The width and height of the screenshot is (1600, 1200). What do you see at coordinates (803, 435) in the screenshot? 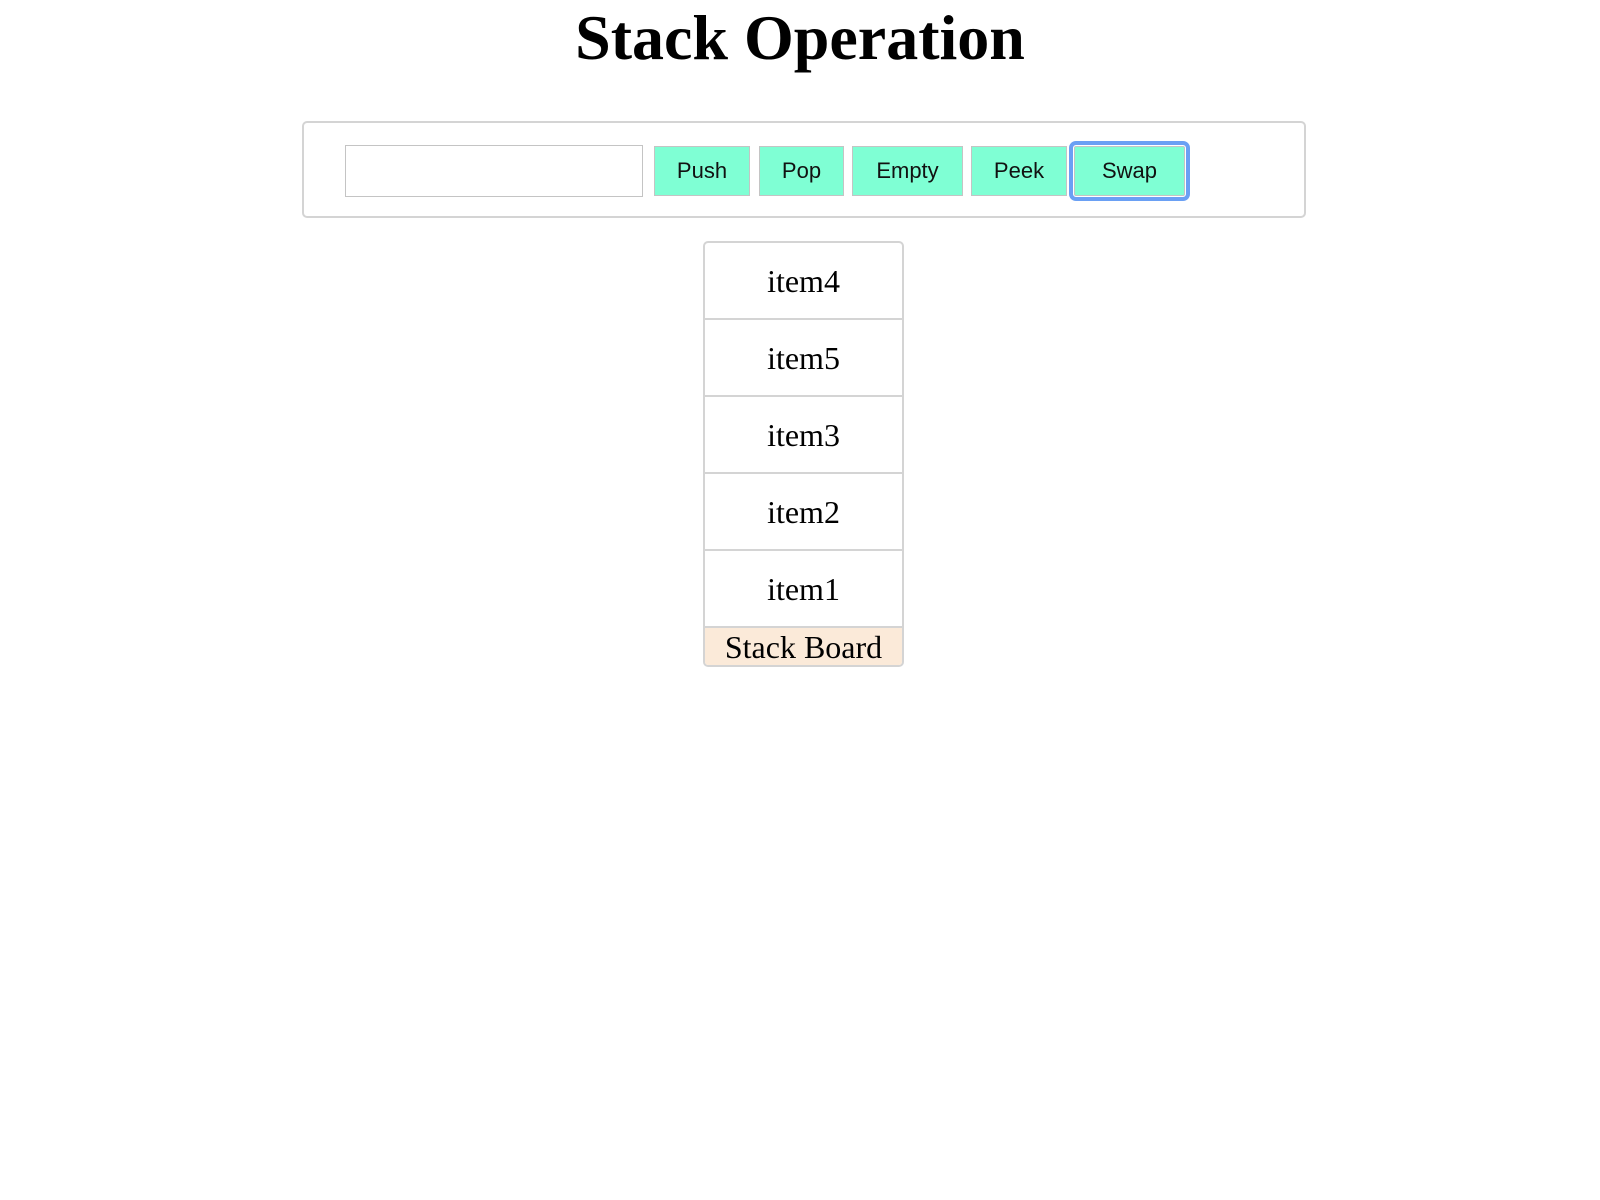
I see `stack-item: item3` at bounding box center [803, 435].